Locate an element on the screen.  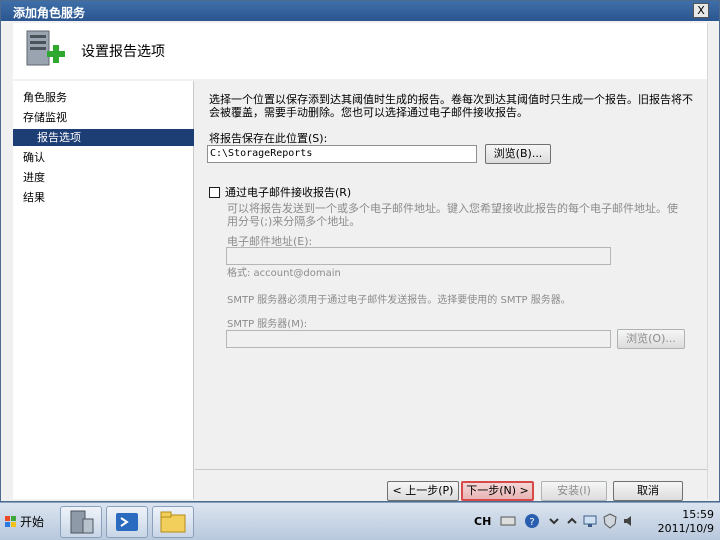
server-manager-icon is located at coordinates (82, 522).